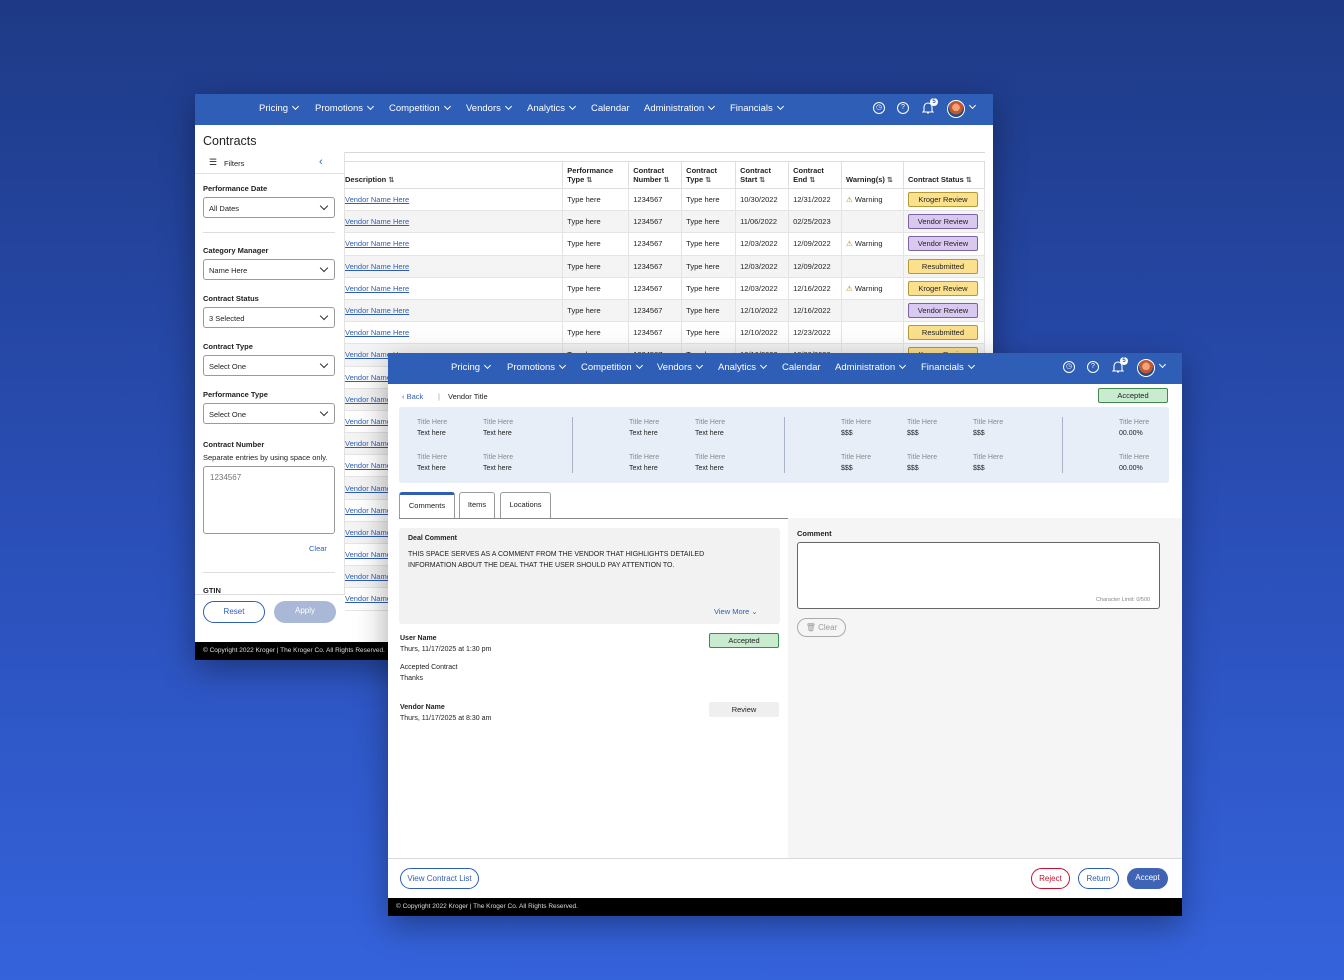  I want to click on collapse-icon: ‹, so click(321, 162).